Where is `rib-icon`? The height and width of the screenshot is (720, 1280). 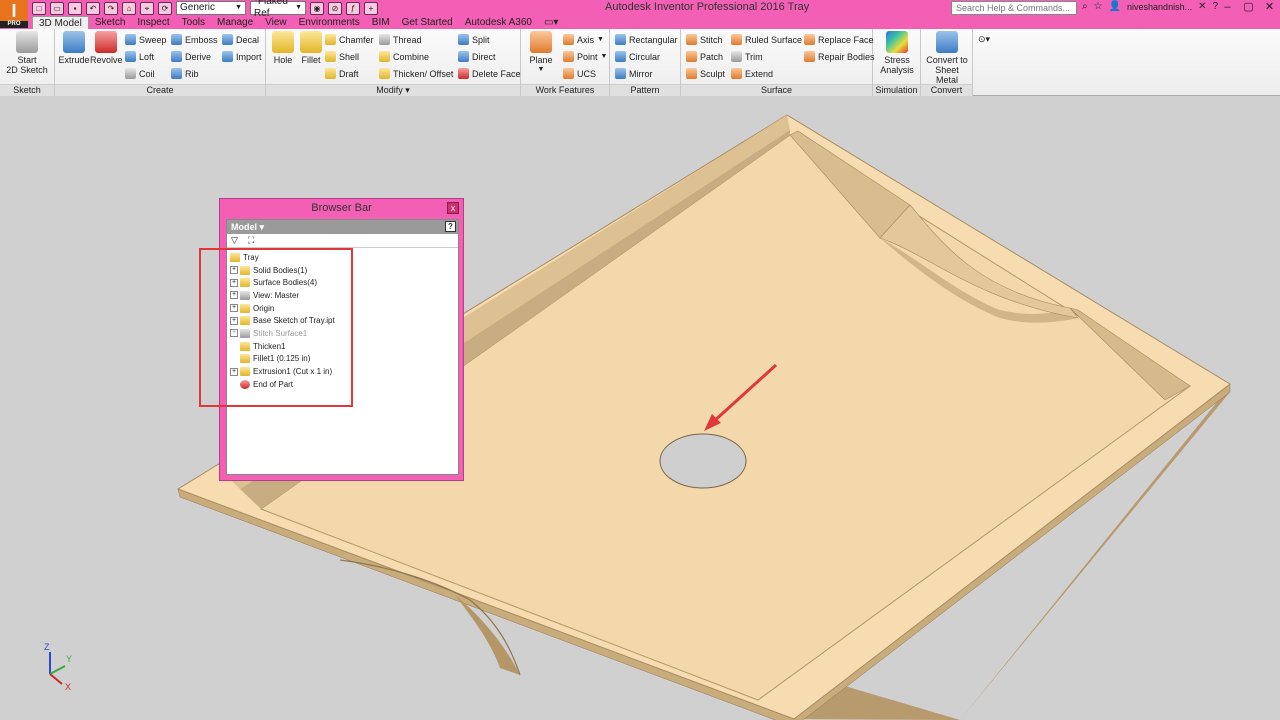
rib-icon is located at coordinates (176, 73).